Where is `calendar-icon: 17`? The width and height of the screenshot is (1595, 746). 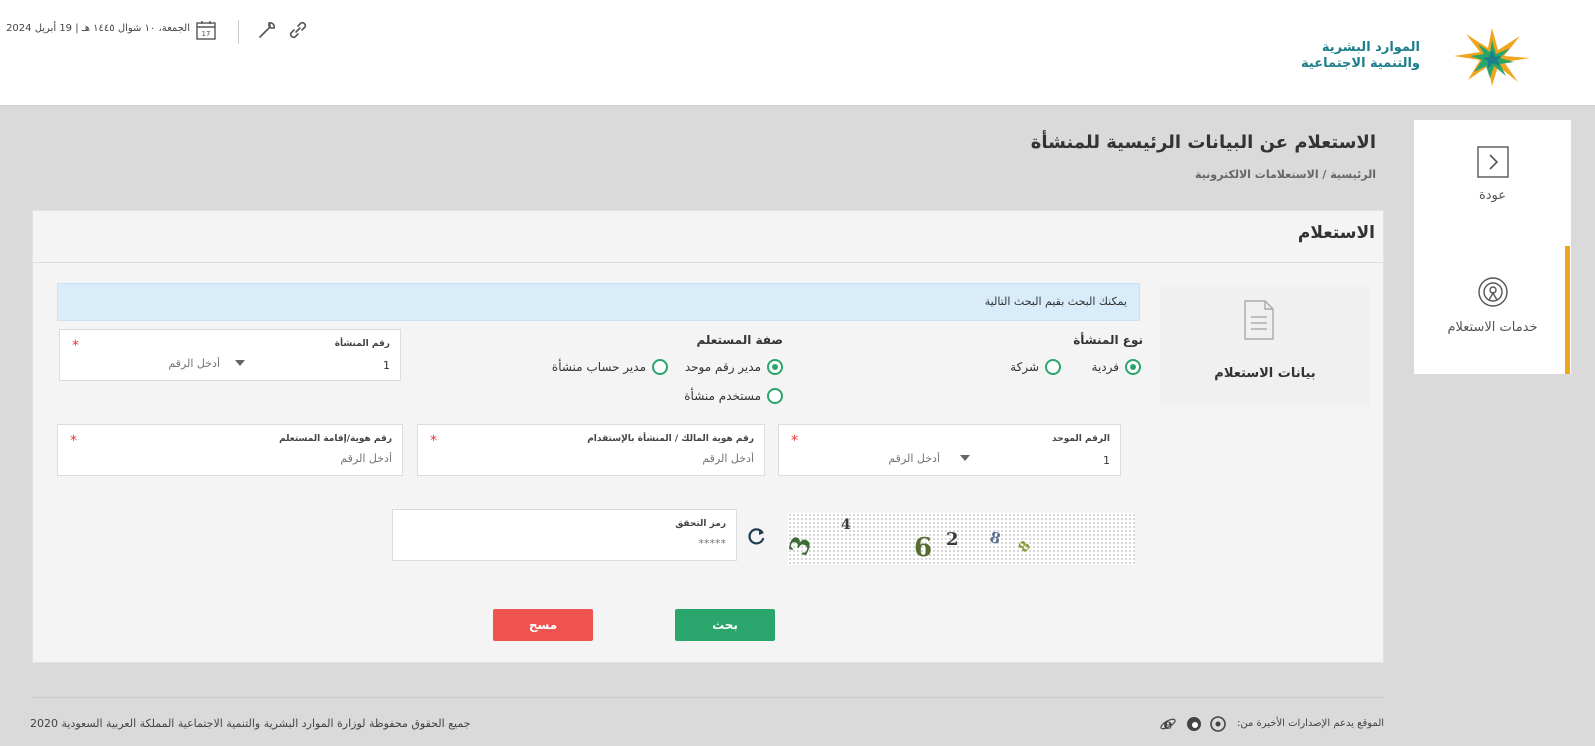 calendar-icon: 17 is located at coordinates (206, 30).